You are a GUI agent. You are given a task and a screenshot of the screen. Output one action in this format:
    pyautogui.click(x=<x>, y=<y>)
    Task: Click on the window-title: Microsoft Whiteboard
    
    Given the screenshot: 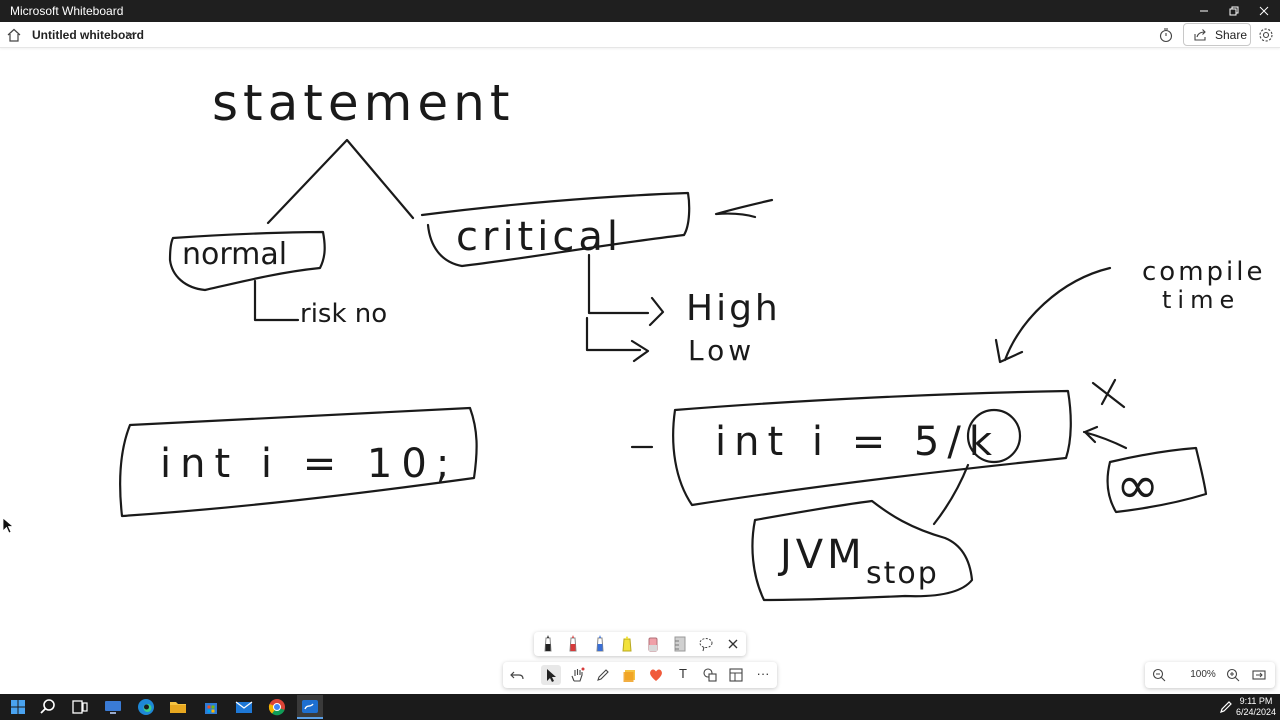 What is the action you would take?
    pyautogui.click(x=67, y=11)
    